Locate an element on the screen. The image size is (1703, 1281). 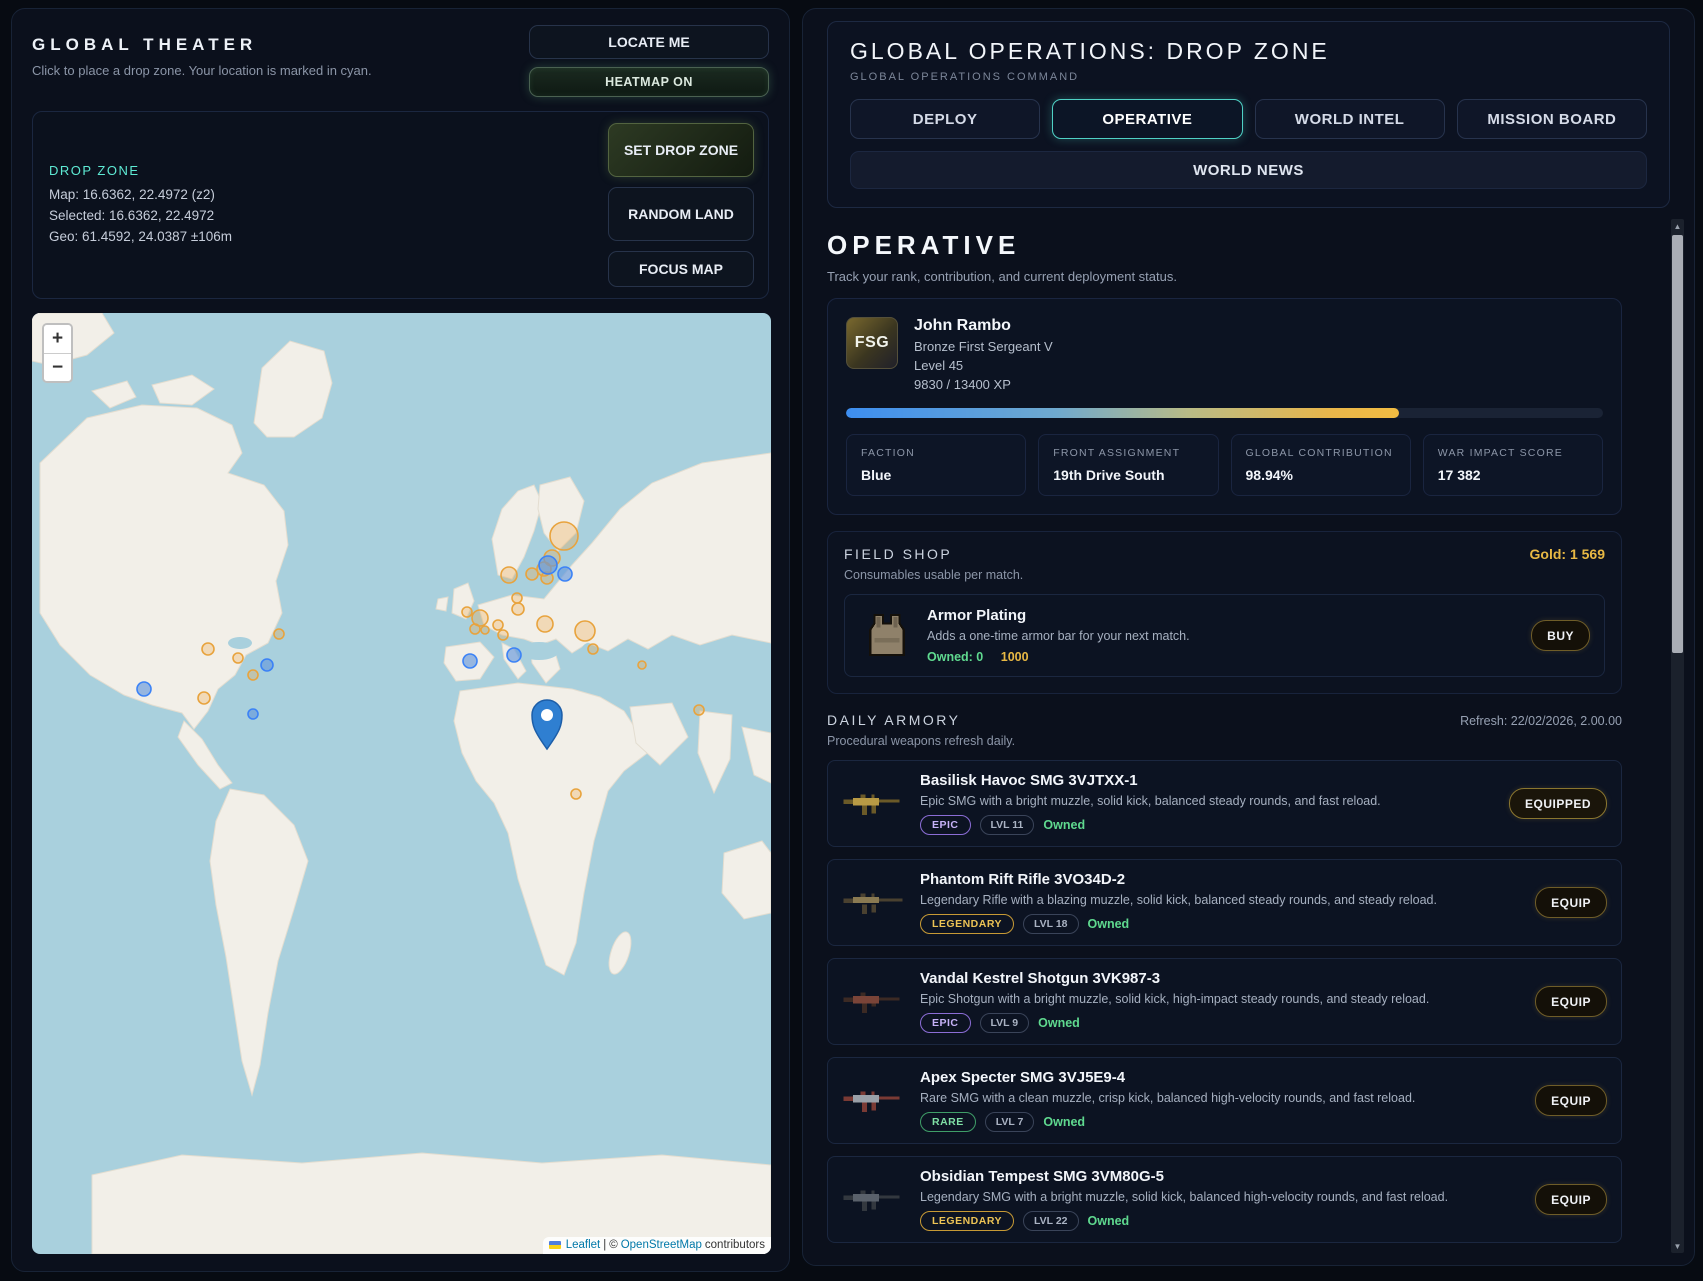
shop-item-name: Armor Plating is located at coordinates (977, 615).